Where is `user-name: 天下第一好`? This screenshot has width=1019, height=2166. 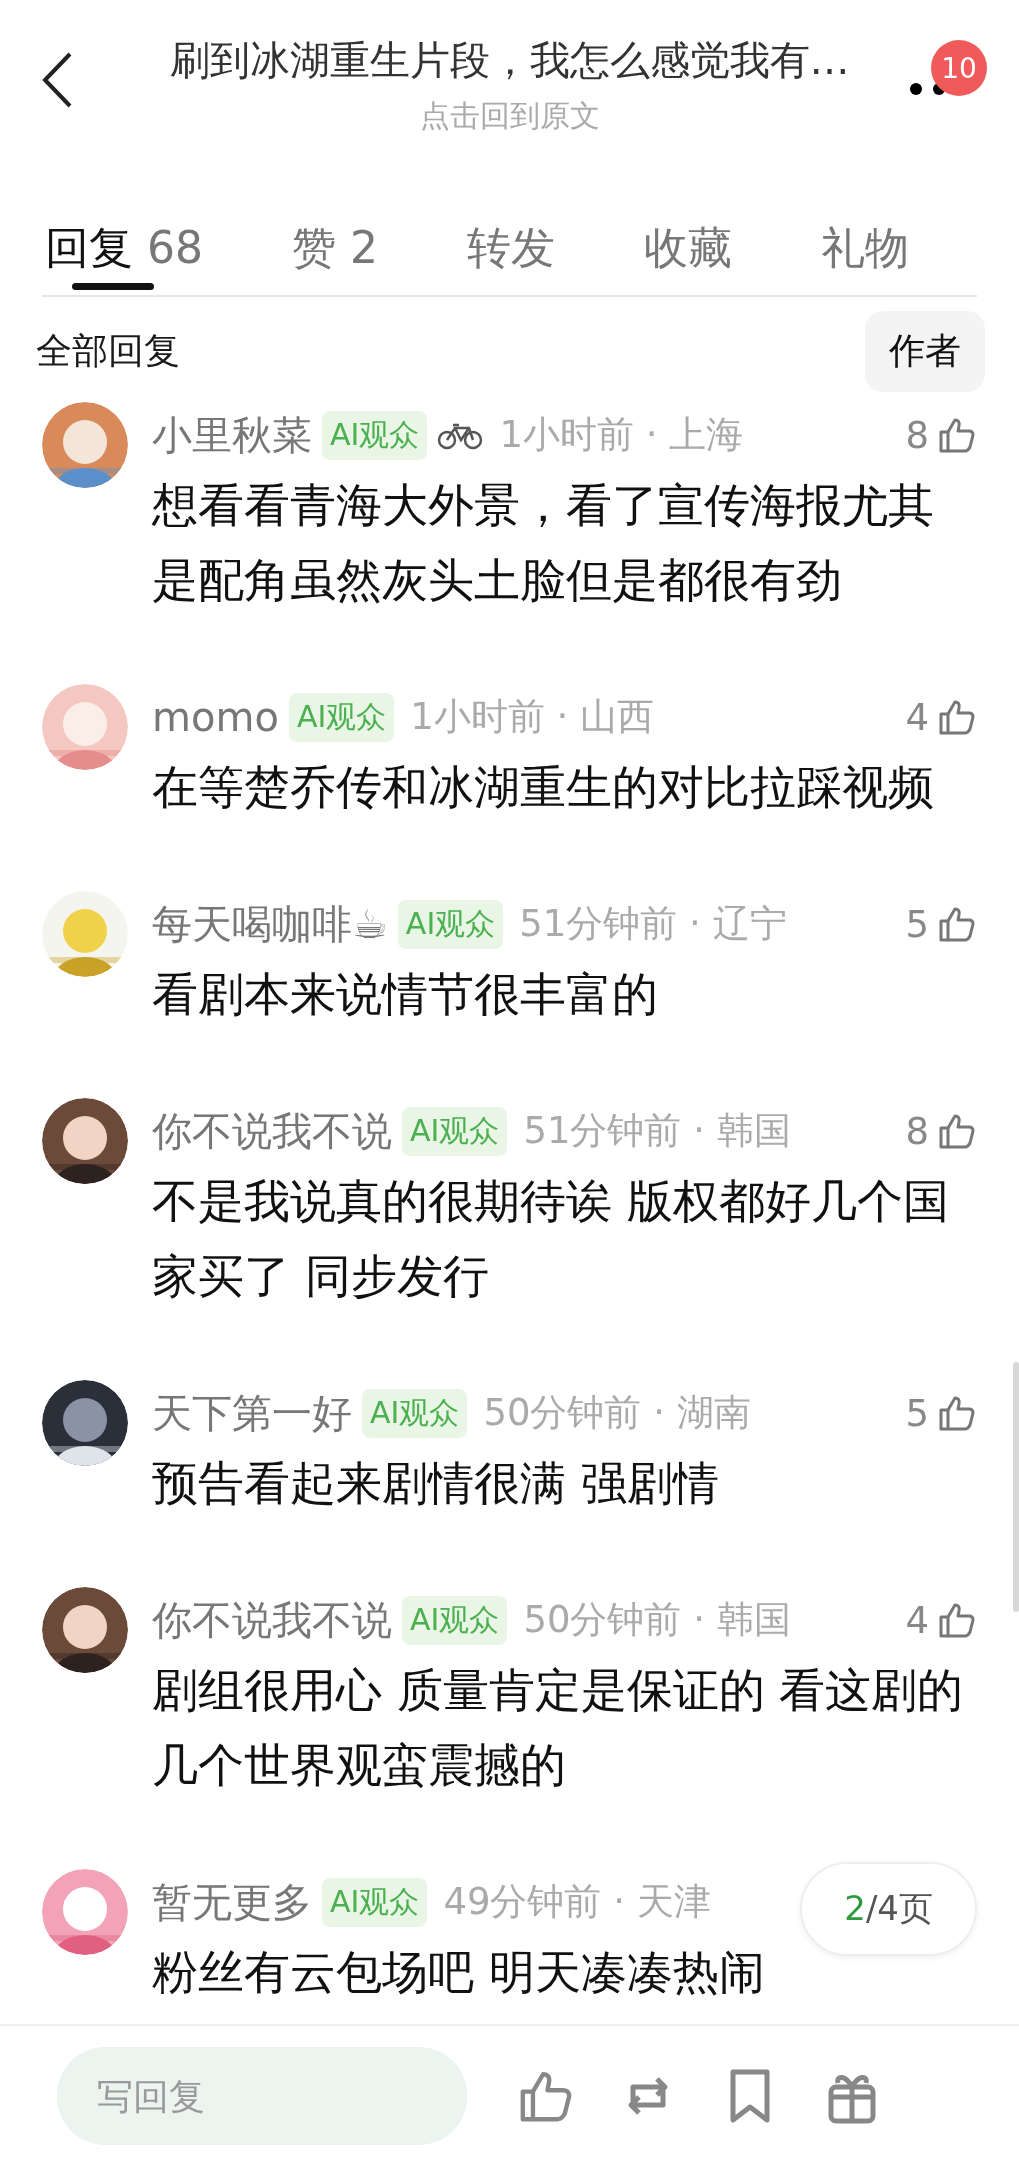
user-name: 天下第一好 is located at coordinates (252, 1413).